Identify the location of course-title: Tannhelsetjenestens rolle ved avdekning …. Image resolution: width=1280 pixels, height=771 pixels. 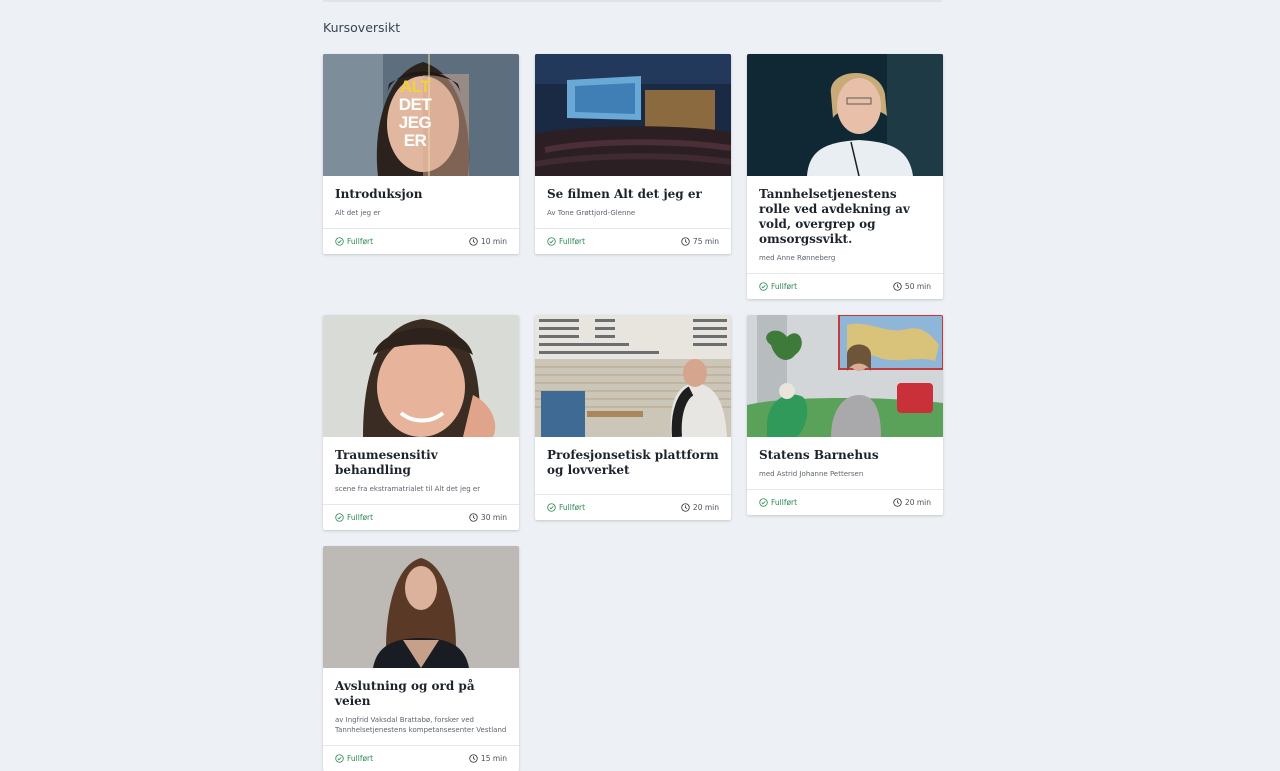
(834, 216).